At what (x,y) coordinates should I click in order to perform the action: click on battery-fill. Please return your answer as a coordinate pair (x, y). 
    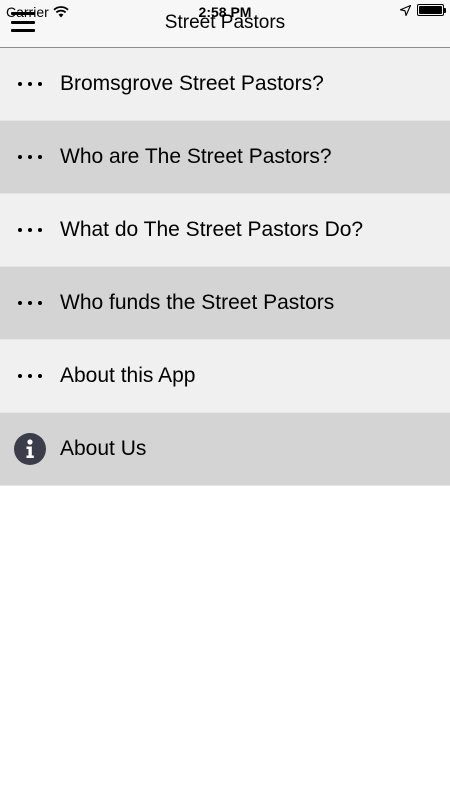
    Looking at the image, I should click on (430, 10).